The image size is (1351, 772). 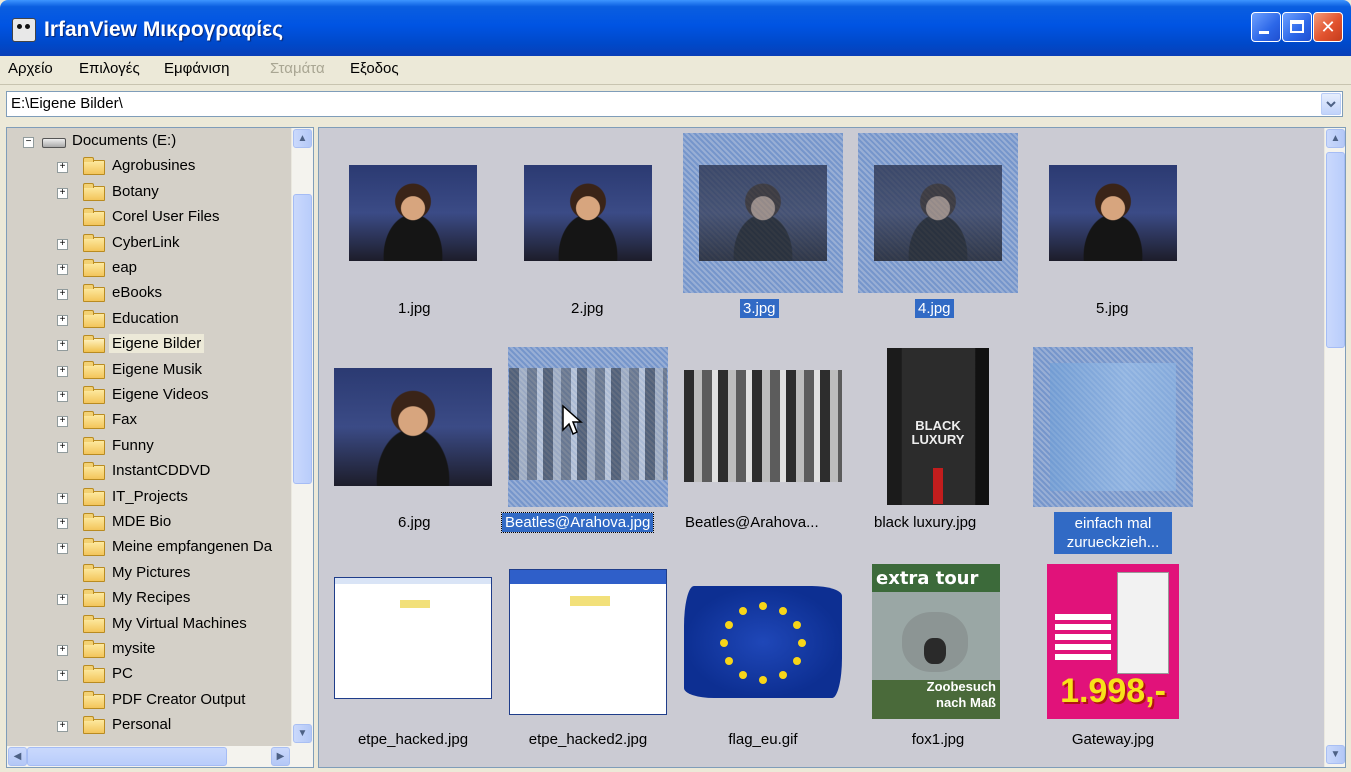 What do you see at coordinates (1331, 104) in the screenshot?
I see `path-dropdown-button` at bounding box center [1331, 104].